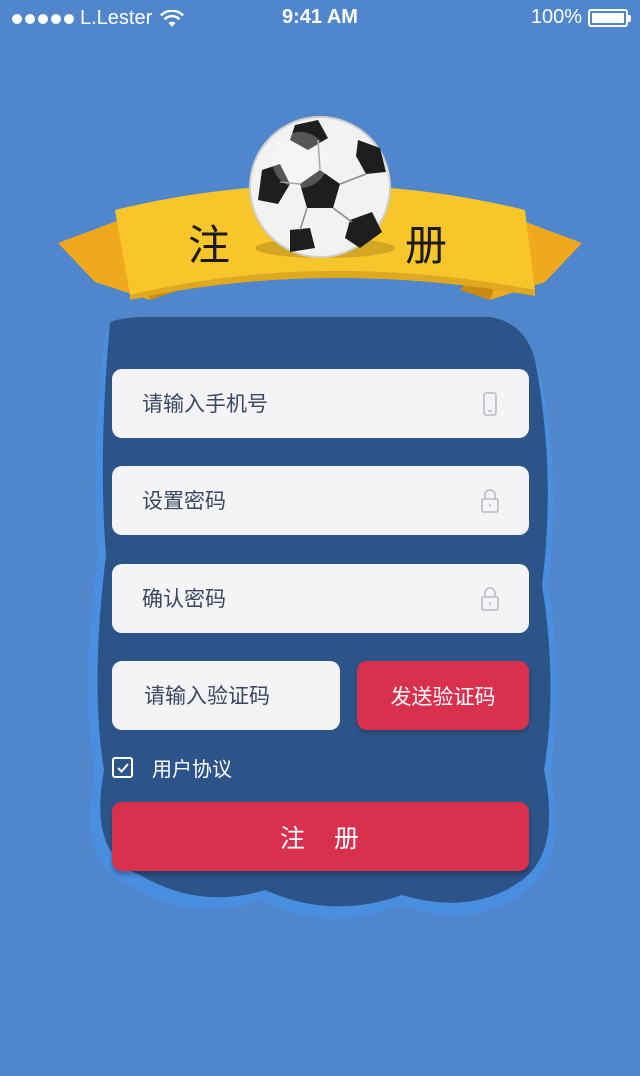 Image resolution: width=640 pixels, height=1076 pixels. I want to click on status-right: 100%, so click(580, 17).